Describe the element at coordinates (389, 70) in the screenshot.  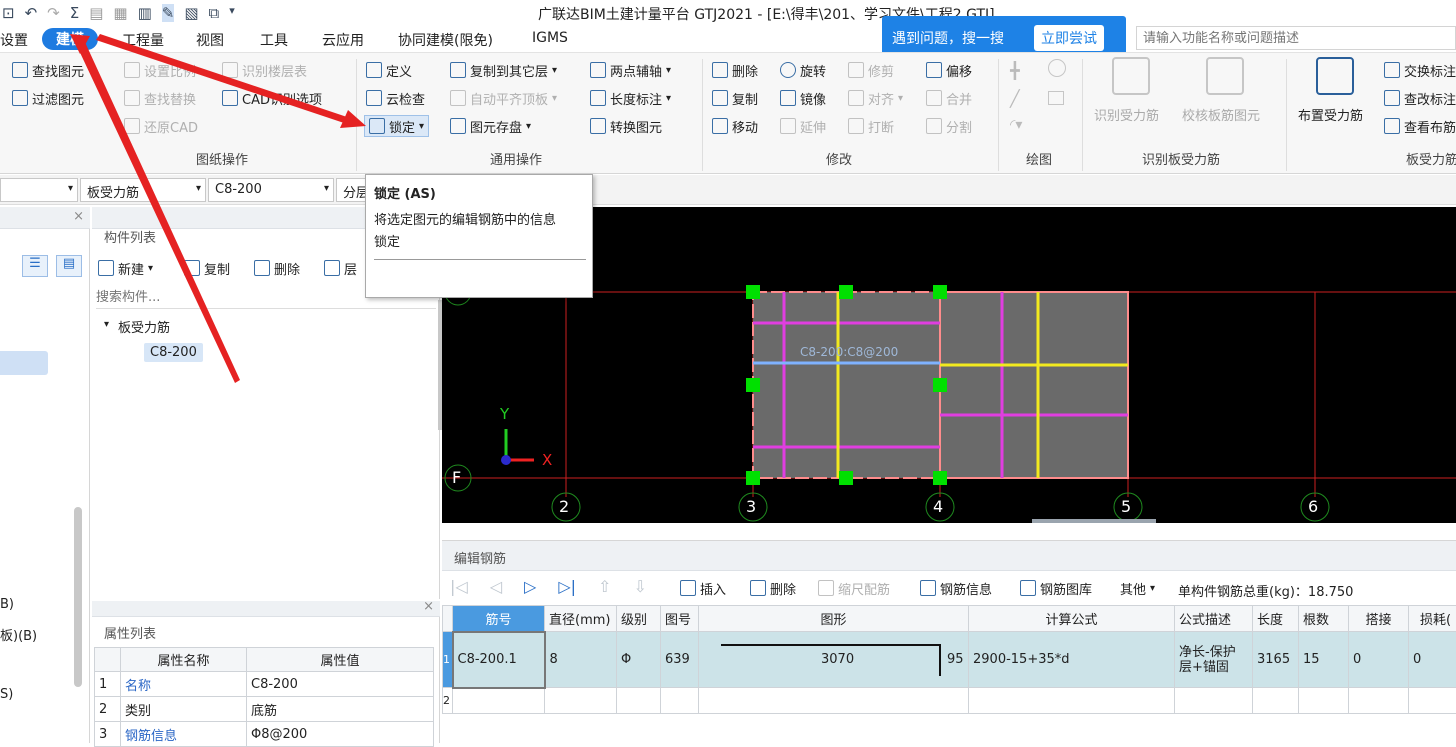
I see `define-button: 定义` at that location.